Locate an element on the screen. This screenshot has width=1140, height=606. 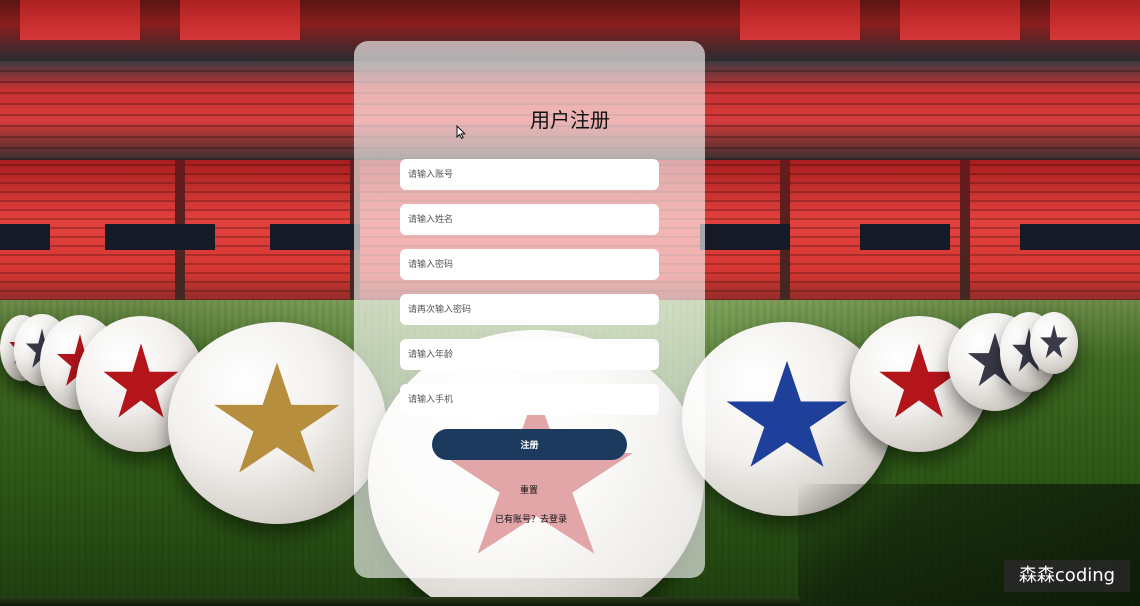
confirm-password-input is located at coordinates (529, 309).